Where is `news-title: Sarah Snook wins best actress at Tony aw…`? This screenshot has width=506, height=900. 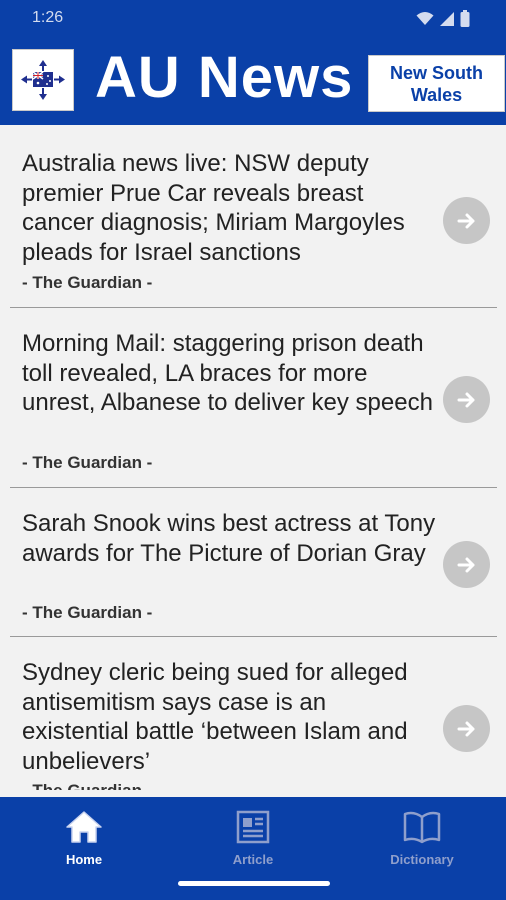
news-title: Sarah Snook wins best actress at Tony aw… is located at coordinates (229, 538).